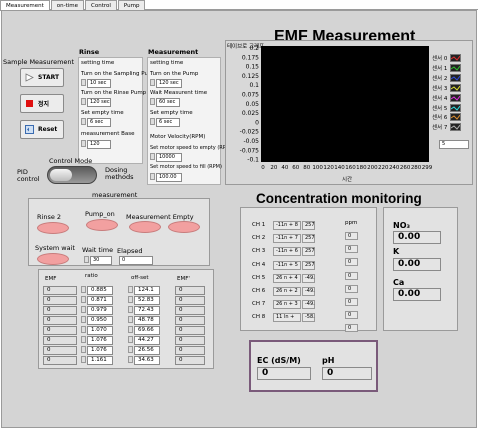 This screenshot has width=478, height=430. What do you see at coordinates (174, 74) in the screenshot?
I see `pump-label: Turn on the Pump` at bounding box center [174, 74].